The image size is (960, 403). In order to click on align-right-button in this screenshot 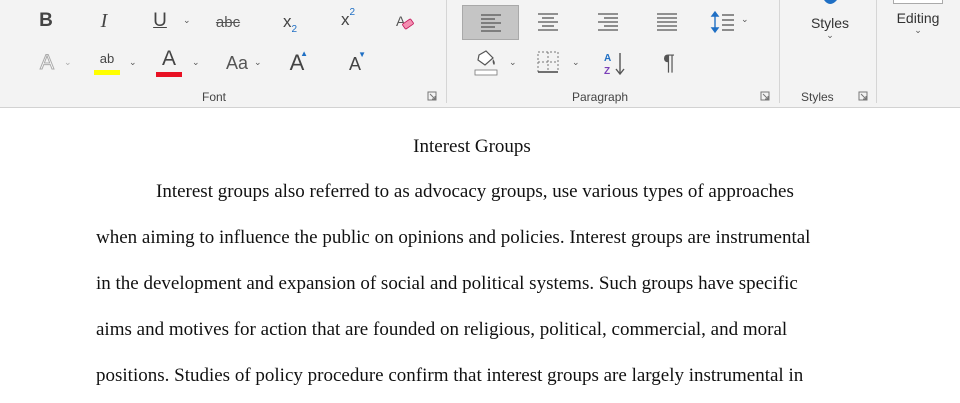, I will do `click(608, 22)`.